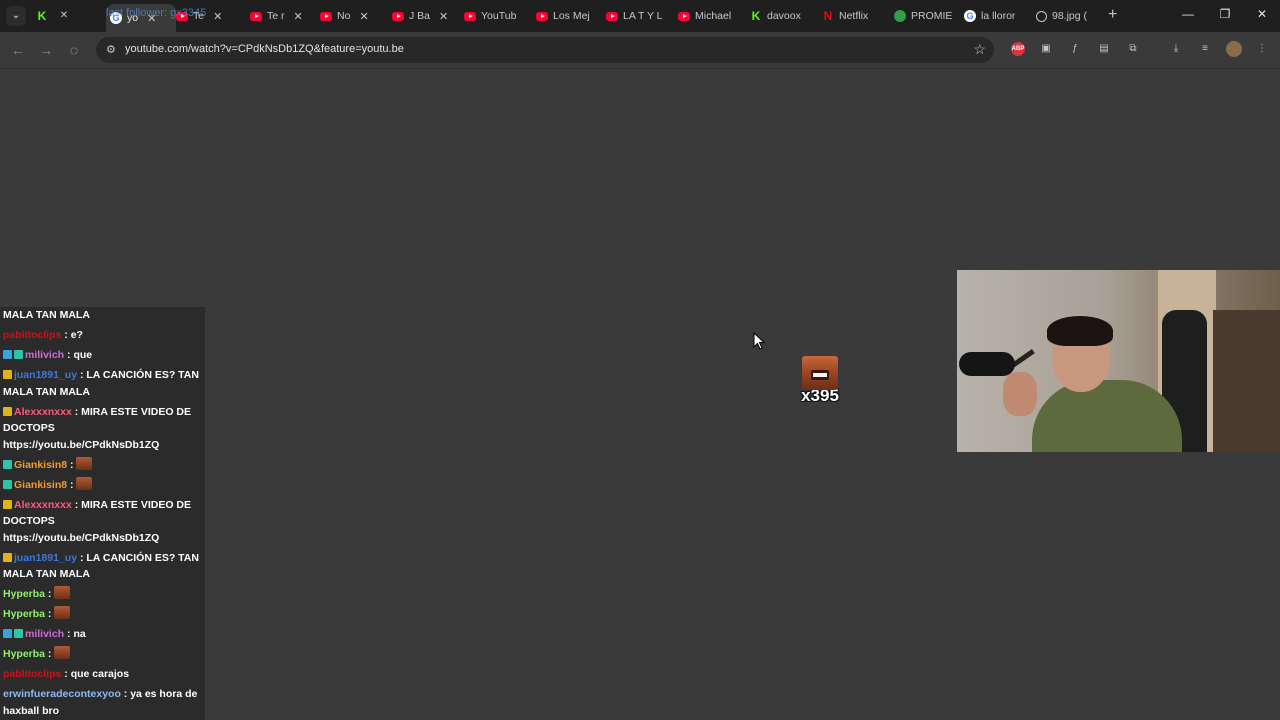 This screenshot has width=1280, height=720. Describe the element at coordinates (640, 68) in the screenshot. I see `page-divider` at that location.